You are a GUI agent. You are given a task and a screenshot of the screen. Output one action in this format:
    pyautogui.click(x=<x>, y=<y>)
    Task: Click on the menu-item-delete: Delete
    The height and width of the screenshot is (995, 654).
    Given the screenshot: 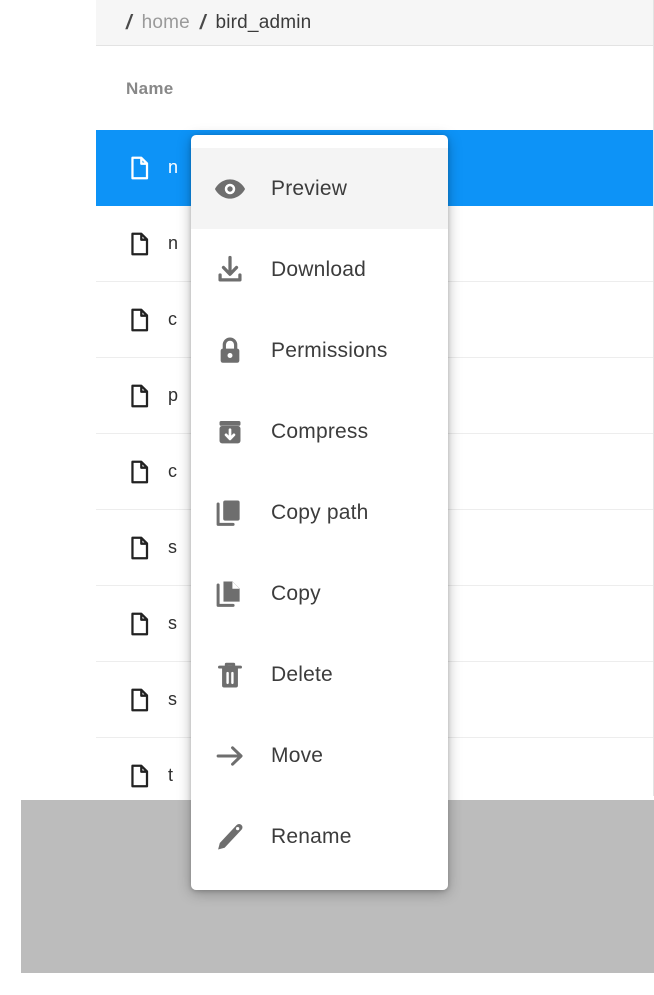 What is the action you would take?
    pyautogui.click(x=319, y=674)
    